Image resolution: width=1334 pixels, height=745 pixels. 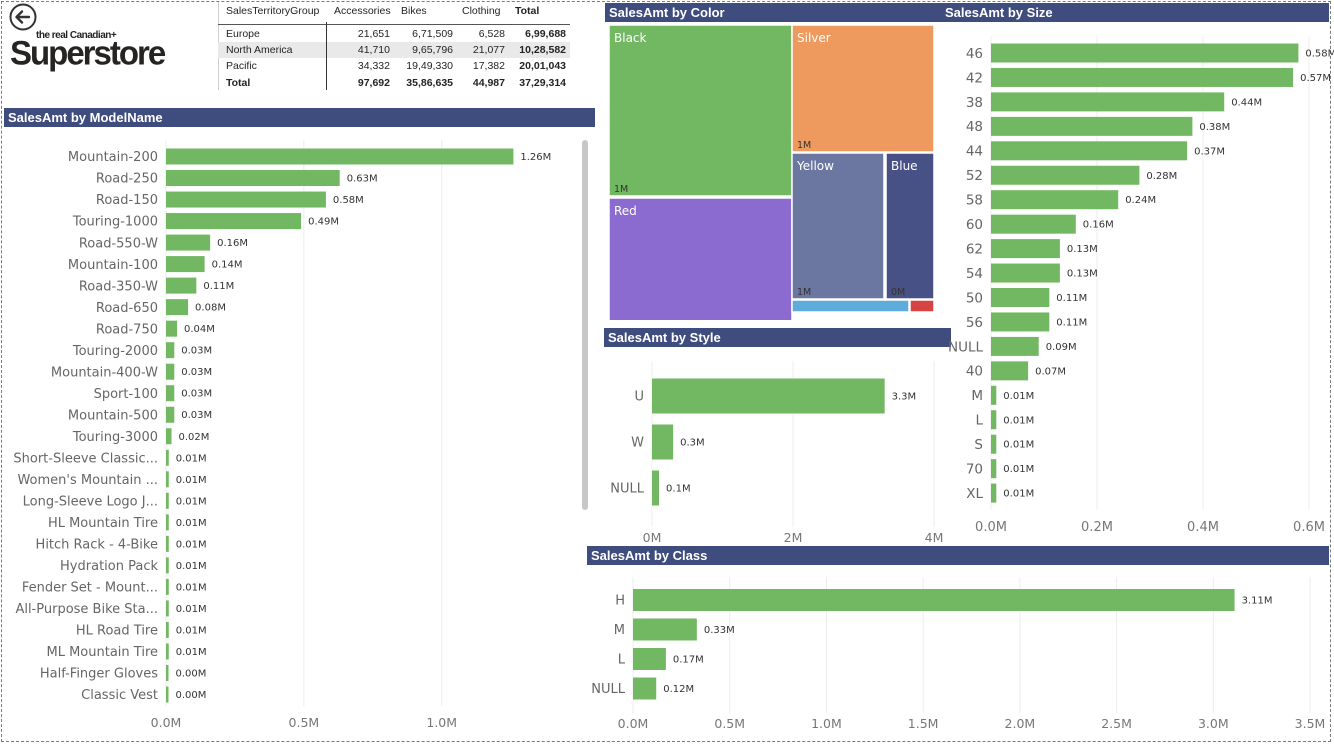 What do you see at coordinates (394, 83) in the screenshot?
I see `matrix-total-row: Total 97,692 35,86,635 44,987 37,29,314` at bounding box center [394, 83].